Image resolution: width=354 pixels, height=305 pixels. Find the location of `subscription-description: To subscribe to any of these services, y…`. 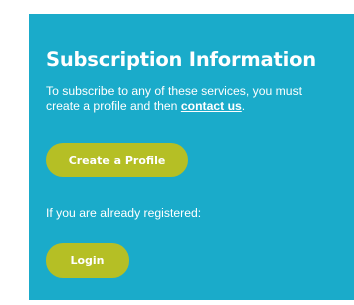

subscription-description: To subscribe to any of these services, y… is located at coordinates (191, 99).